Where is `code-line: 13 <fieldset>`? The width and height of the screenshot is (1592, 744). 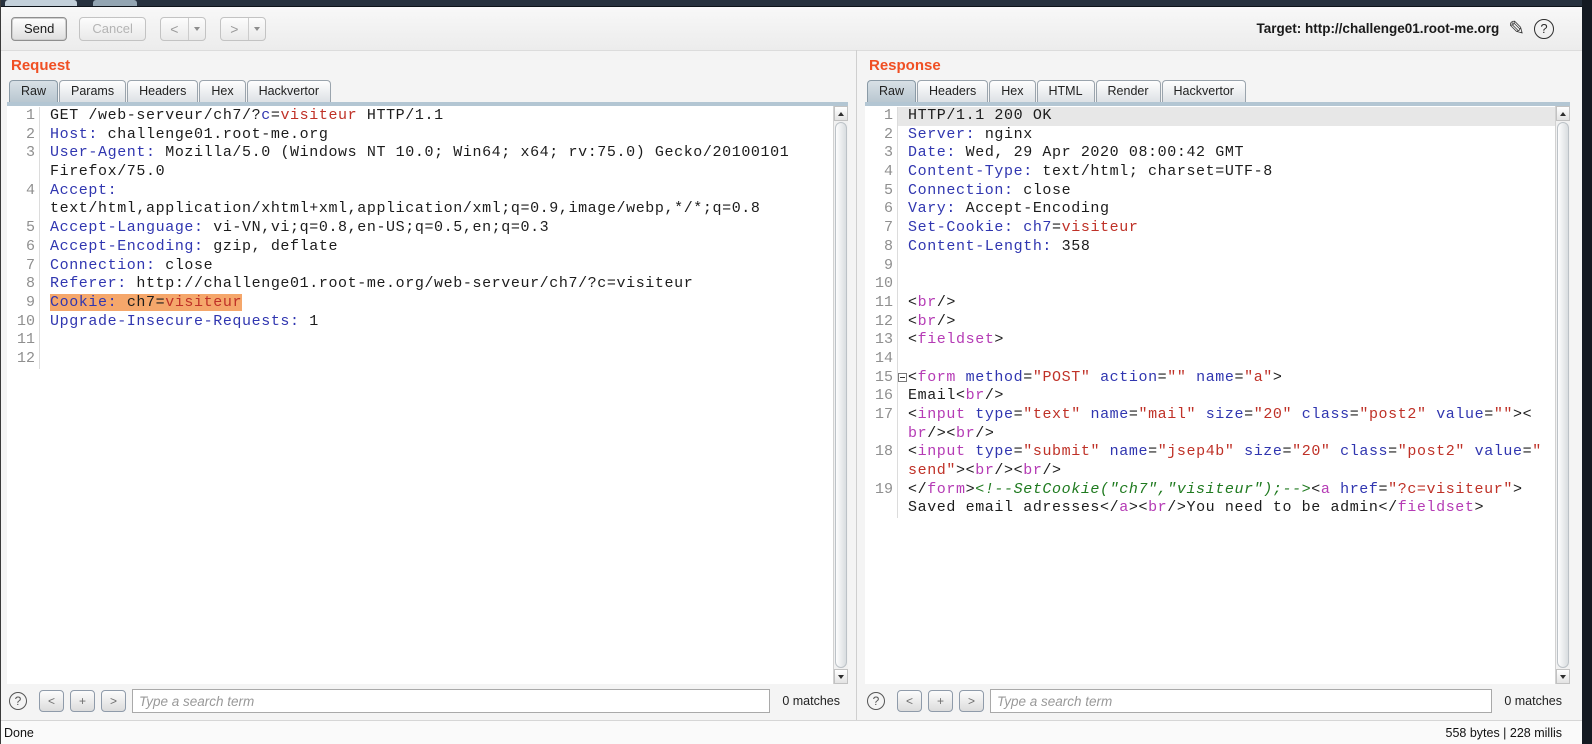
code-line: 13 <fieldset> is located at coordinates (1210, 340).